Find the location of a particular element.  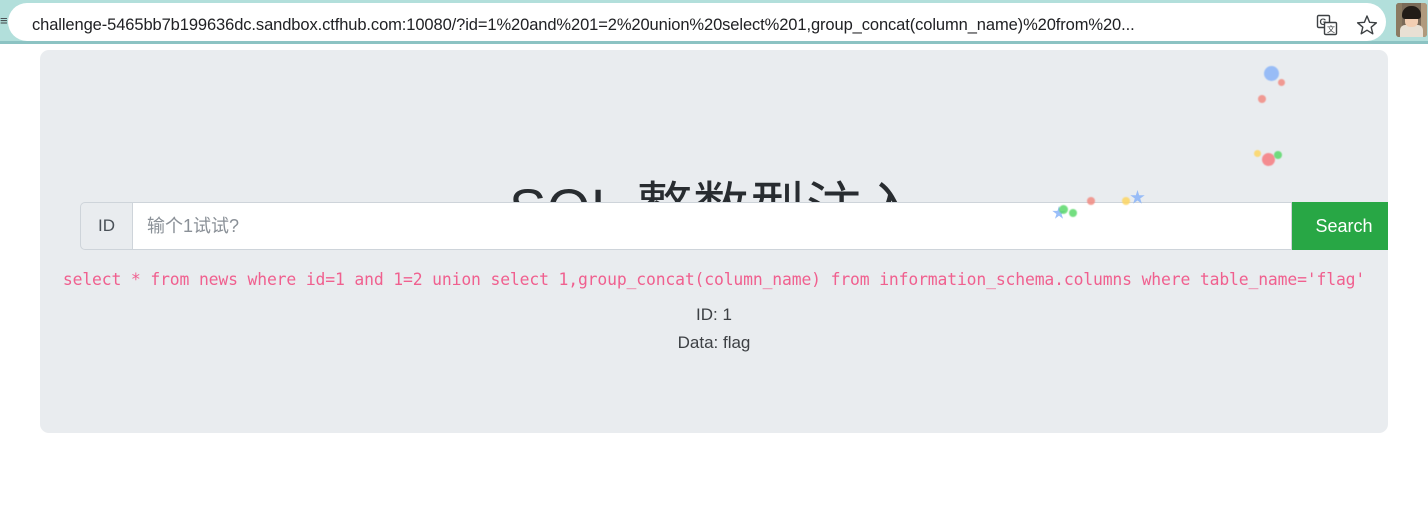

particle-red-small-a is located at coordinates (1281, 82).